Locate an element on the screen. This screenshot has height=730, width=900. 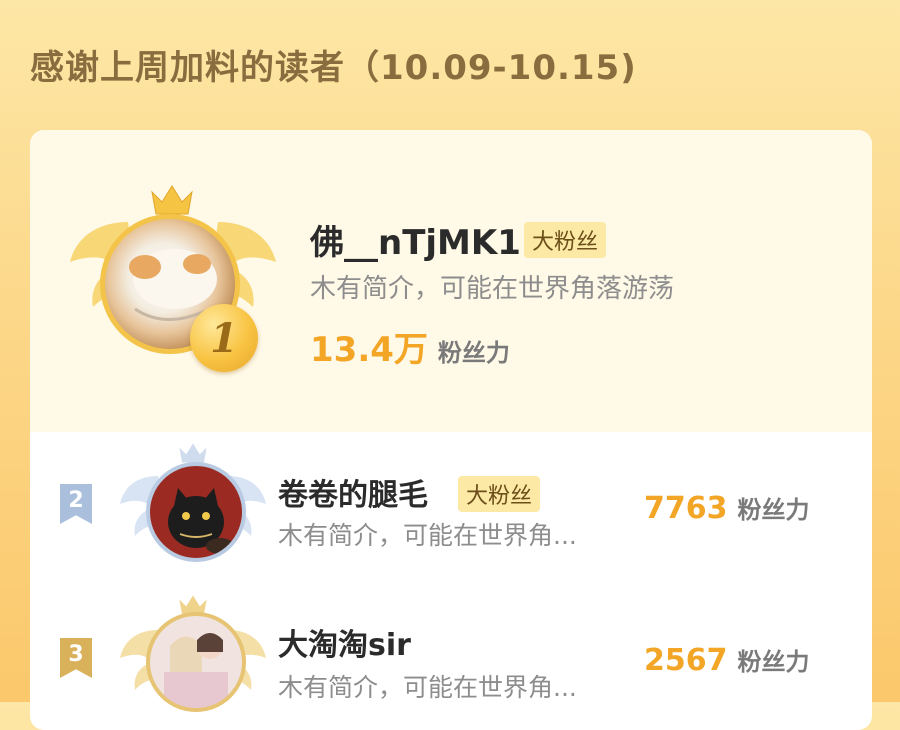
fan-power: 7763 粉丝力 is located at coordinates (727, 508).